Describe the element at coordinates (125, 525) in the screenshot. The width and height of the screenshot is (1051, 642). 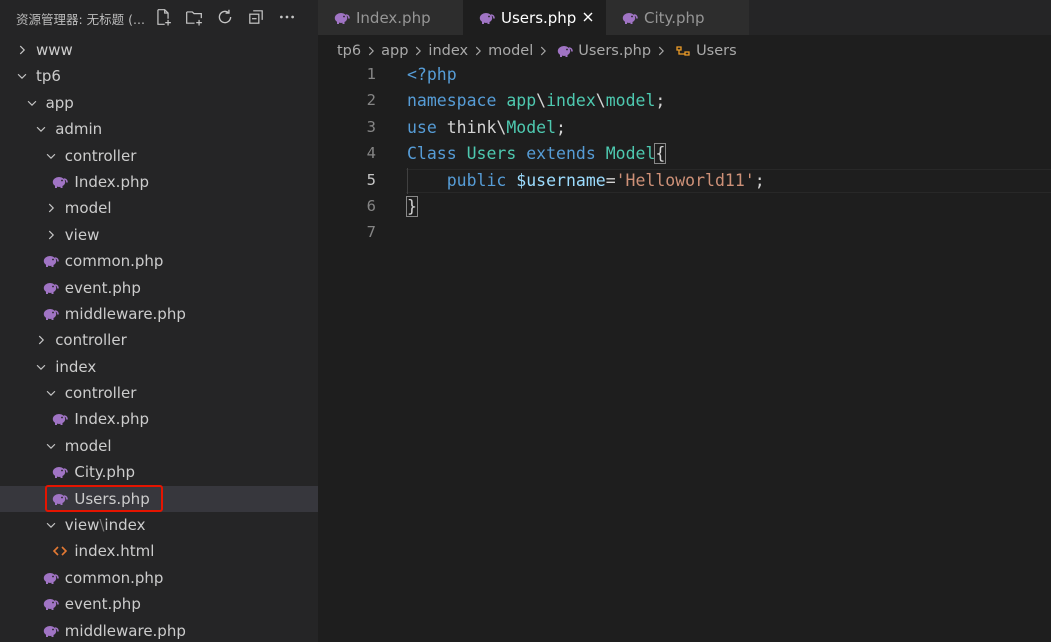
I see `tree-item-label-suffix: index` at that location.